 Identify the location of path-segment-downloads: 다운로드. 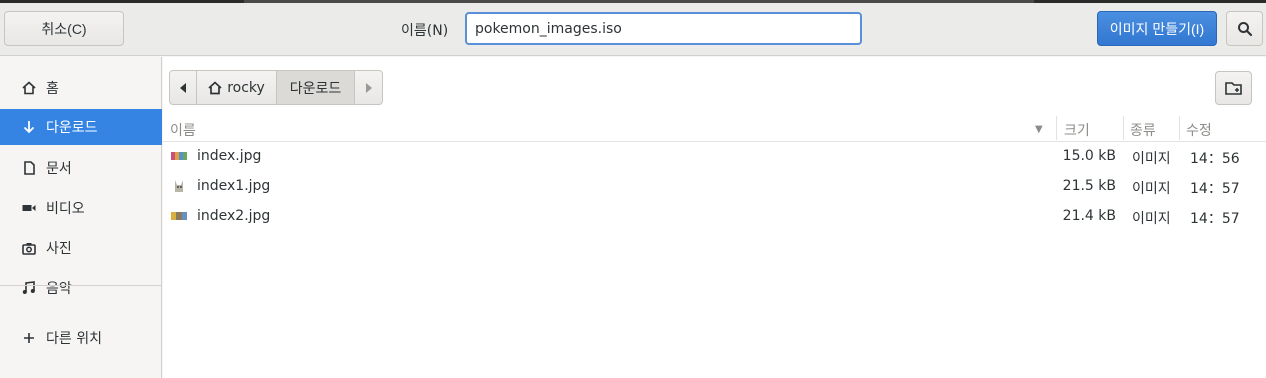
(316, 87).